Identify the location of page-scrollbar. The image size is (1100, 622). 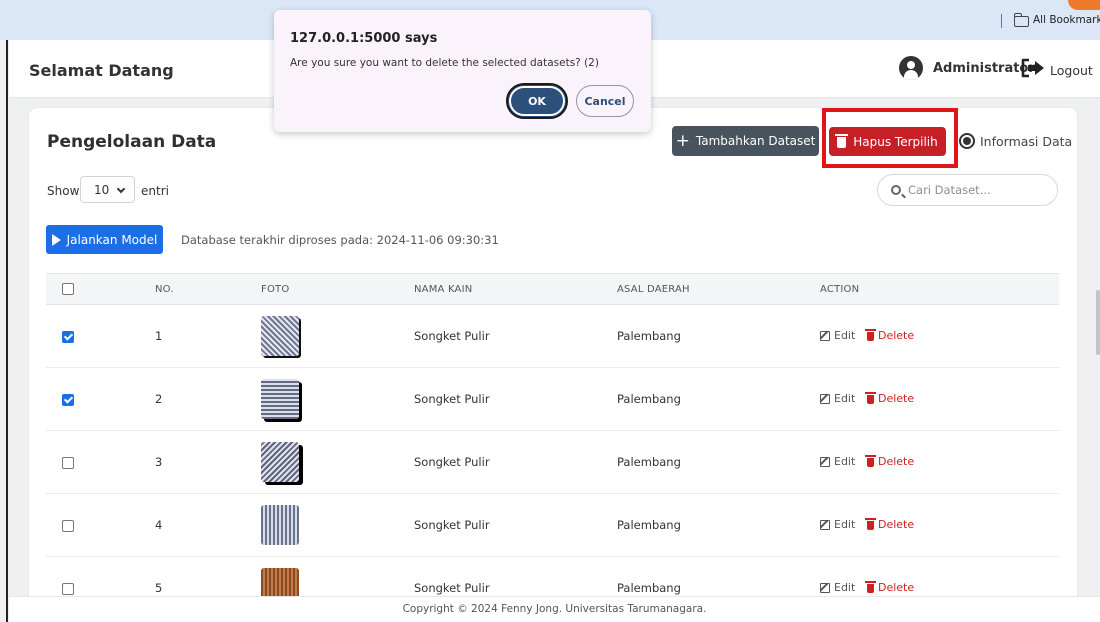
(1096, 355).